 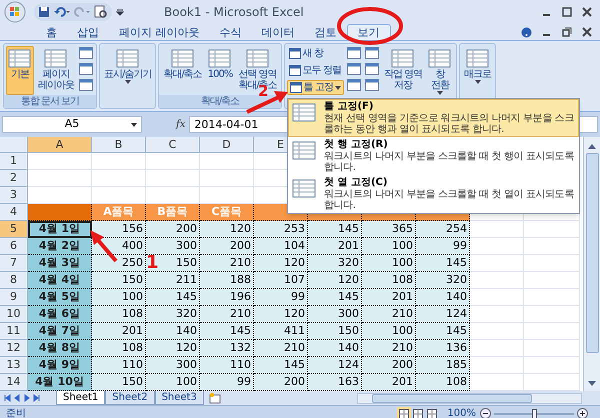 I want to click on menu-item: 첫 열 고정(C) 워크시트의 나머지 부분을 스크롤할 때 첫 열이 표시되도록 합니다., so click(x=433, y=194).